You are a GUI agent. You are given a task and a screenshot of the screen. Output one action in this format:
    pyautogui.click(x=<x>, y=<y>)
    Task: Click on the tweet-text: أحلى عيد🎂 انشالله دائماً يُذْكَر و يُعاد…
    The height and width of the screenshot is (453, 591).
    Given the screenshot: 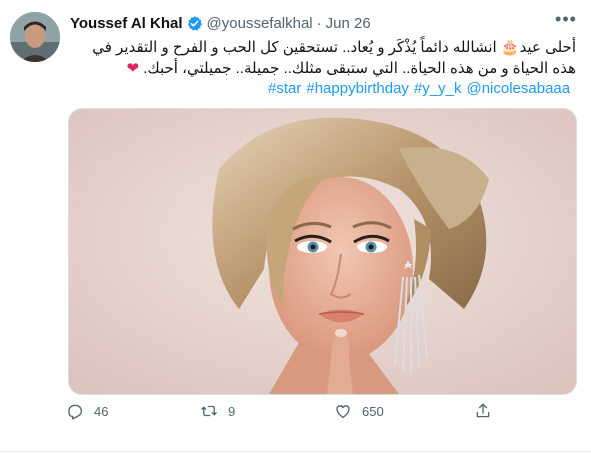 What is the action you would take?
    pyautogui.click(x=323, y=58)
    